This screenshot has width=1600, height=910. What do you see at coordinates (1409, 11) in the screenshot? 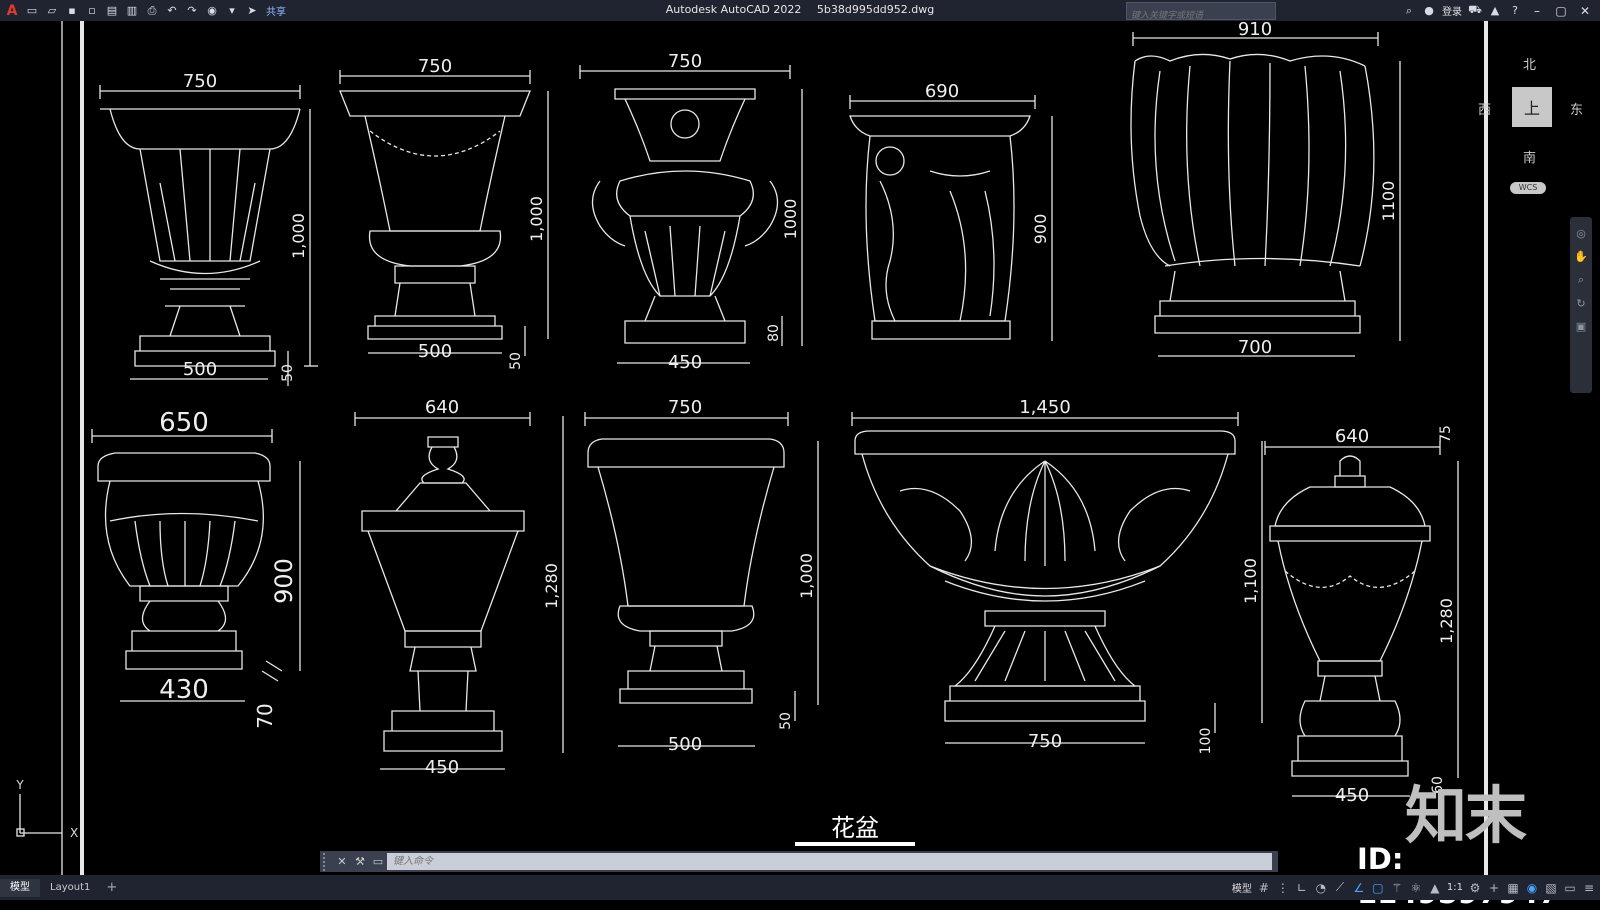
I see `search-icon: ⌕` at bounding box center [1409, 11].